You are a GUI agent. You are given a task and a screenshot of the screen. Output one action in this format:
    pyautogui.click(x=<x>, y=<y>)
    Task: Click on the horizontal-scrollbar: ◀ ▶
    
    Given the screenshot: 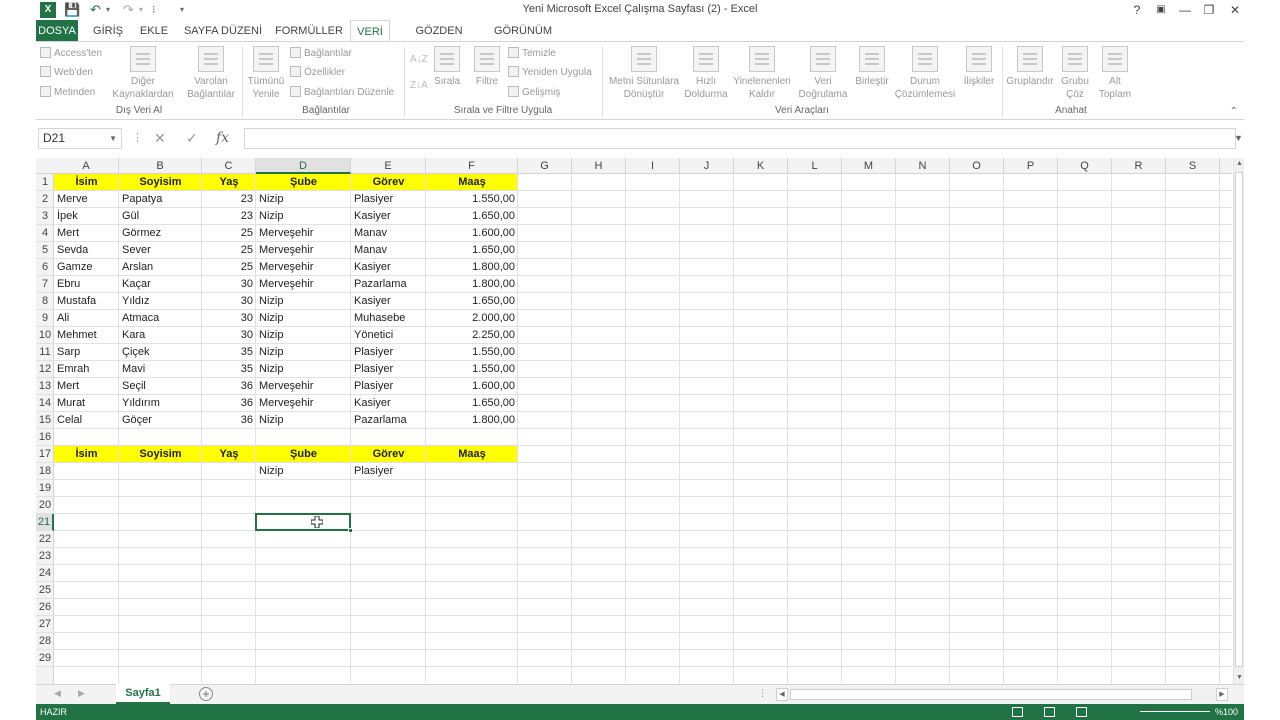 What is the action you would take?
    pyautogui.click(x=1002, y=694)
    